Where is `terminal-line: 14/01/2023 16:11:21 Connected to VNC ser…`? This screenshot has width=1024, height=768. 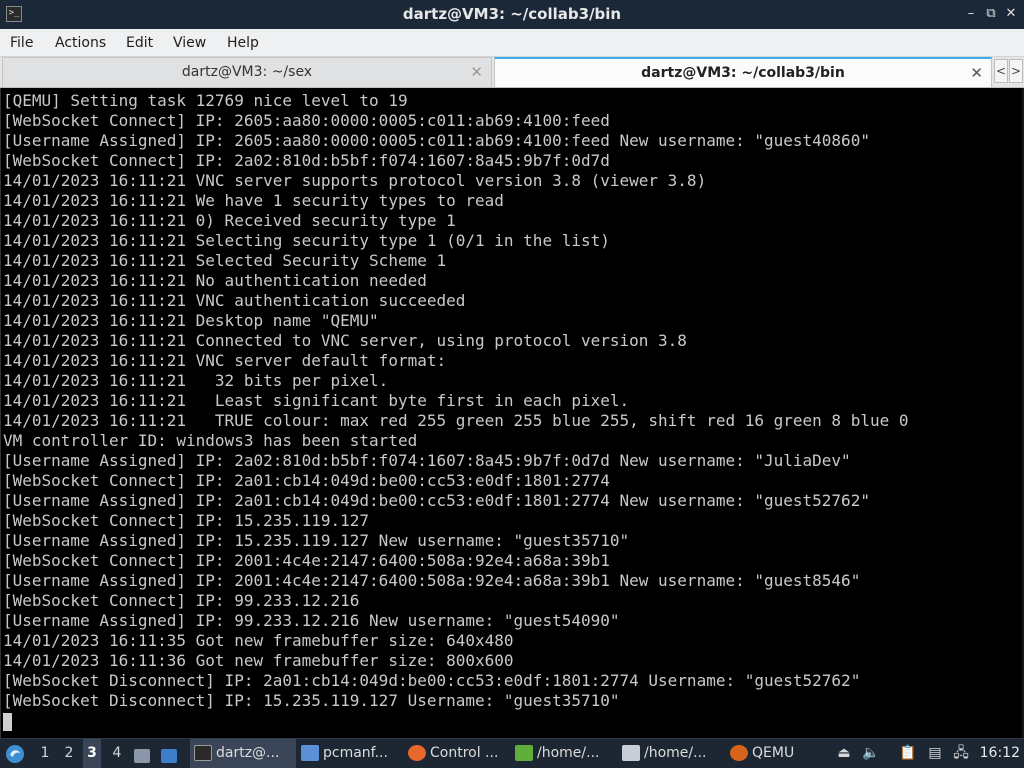
terminal-line: 14/01/2023 16:11:21 Connected to VNC ser… is located at coordinates (345, 340).